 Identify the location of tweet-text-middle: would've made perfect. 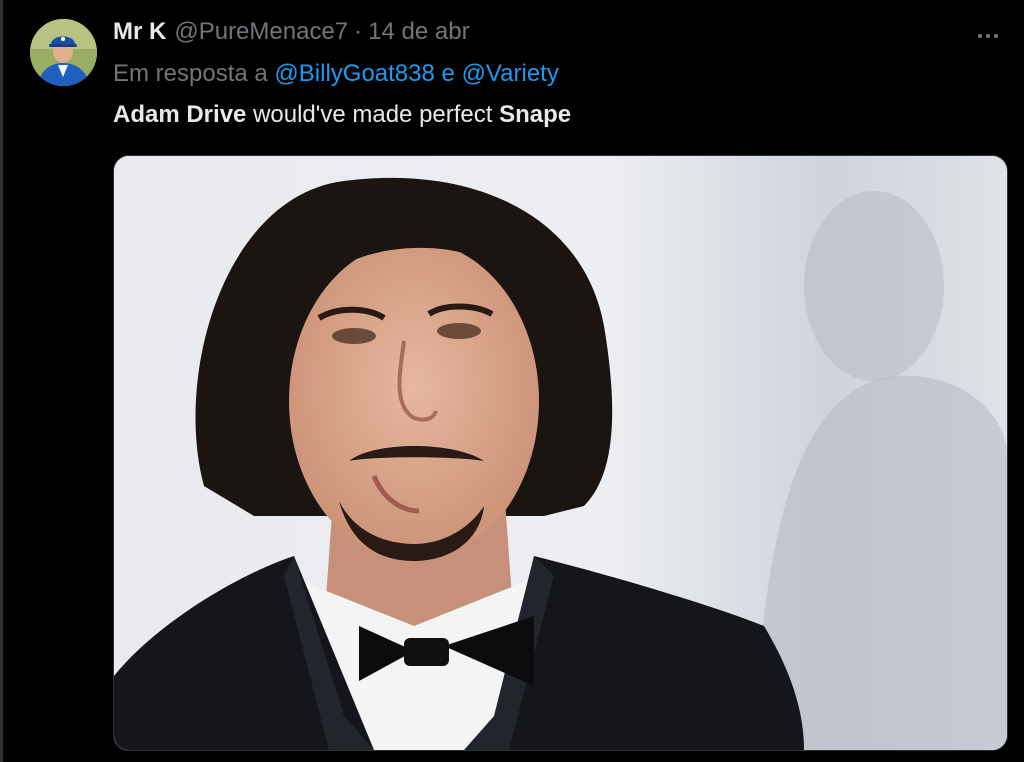
(373, 114).